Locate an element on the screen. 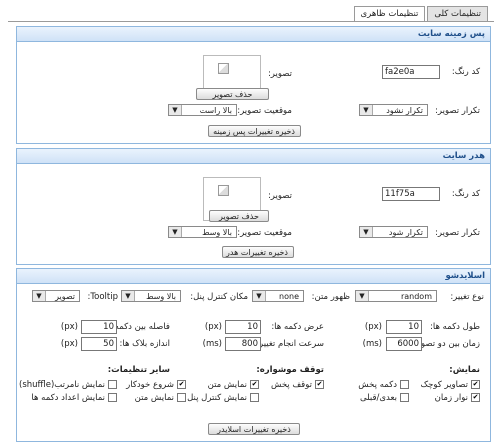 This screenshot has height=447, width=500. hd-image-label: تصویر: is located at coordinates (279, 196).